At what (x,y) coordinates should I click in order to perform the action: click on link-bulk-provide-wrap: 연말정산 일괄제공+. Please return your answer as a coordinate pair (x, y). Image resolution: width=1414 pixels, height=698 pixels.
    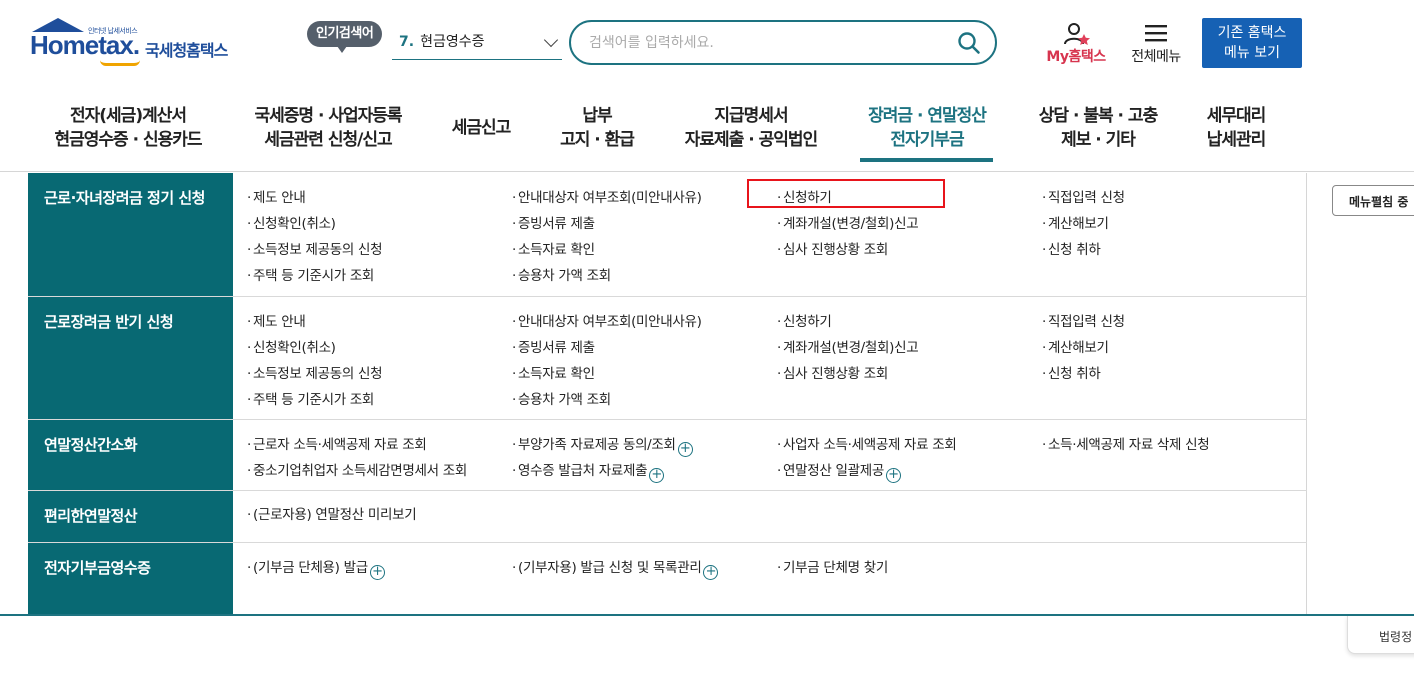
    Looking at the image, I should click on (839, 471).